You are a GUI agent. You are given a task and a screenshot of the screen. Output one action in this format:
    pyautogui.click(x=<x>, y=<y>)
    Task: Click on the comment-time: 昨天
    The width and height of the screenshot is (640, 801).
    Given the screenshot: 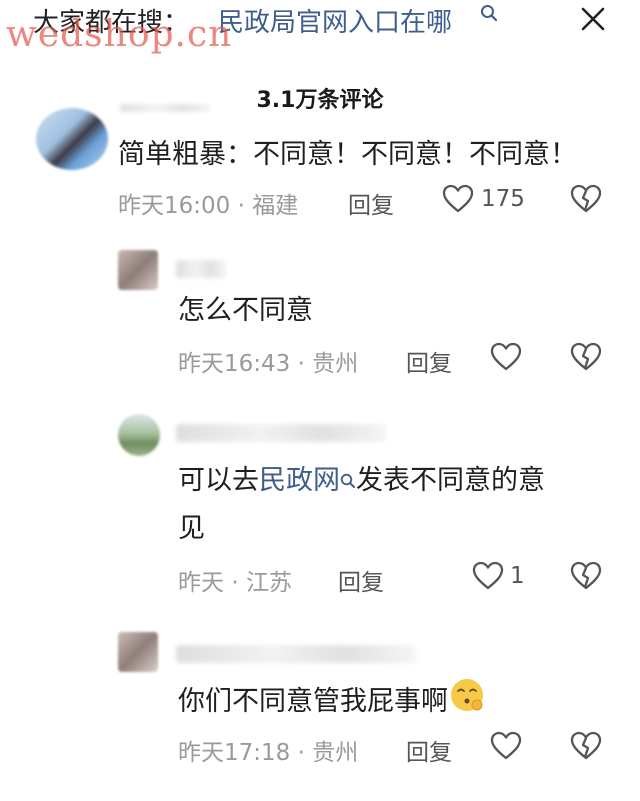 What is the action you would take?
    pyautogui.click(x=201, y=583)
    